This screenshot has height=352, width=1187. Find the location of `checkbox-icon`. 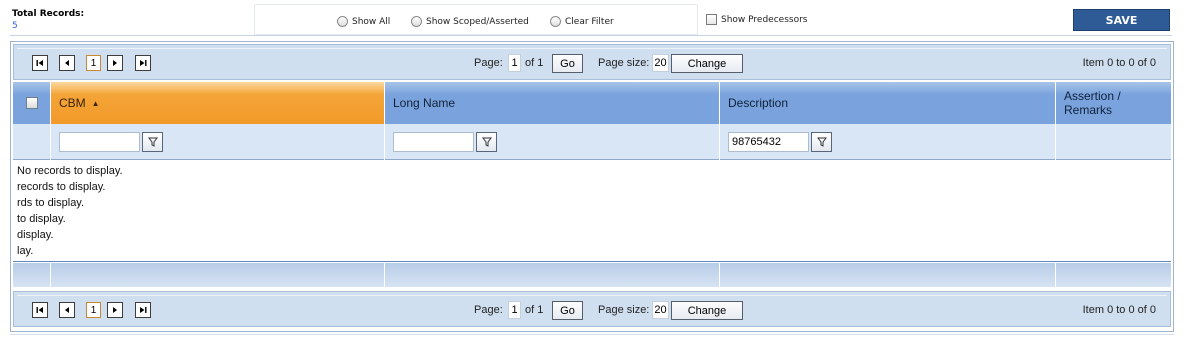

checkbox-icon is located at coordinates (711, 19).